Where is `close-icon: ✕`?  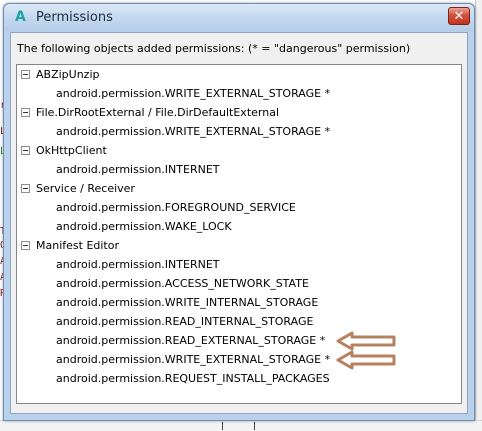 close-icon: ✕ is located at coordinates (459, 16).